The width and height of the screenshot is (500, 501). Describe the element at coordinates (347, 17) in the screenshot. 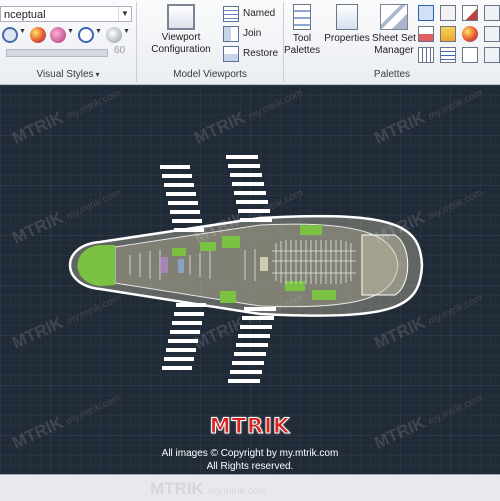

I see `properties-icon` at that location.